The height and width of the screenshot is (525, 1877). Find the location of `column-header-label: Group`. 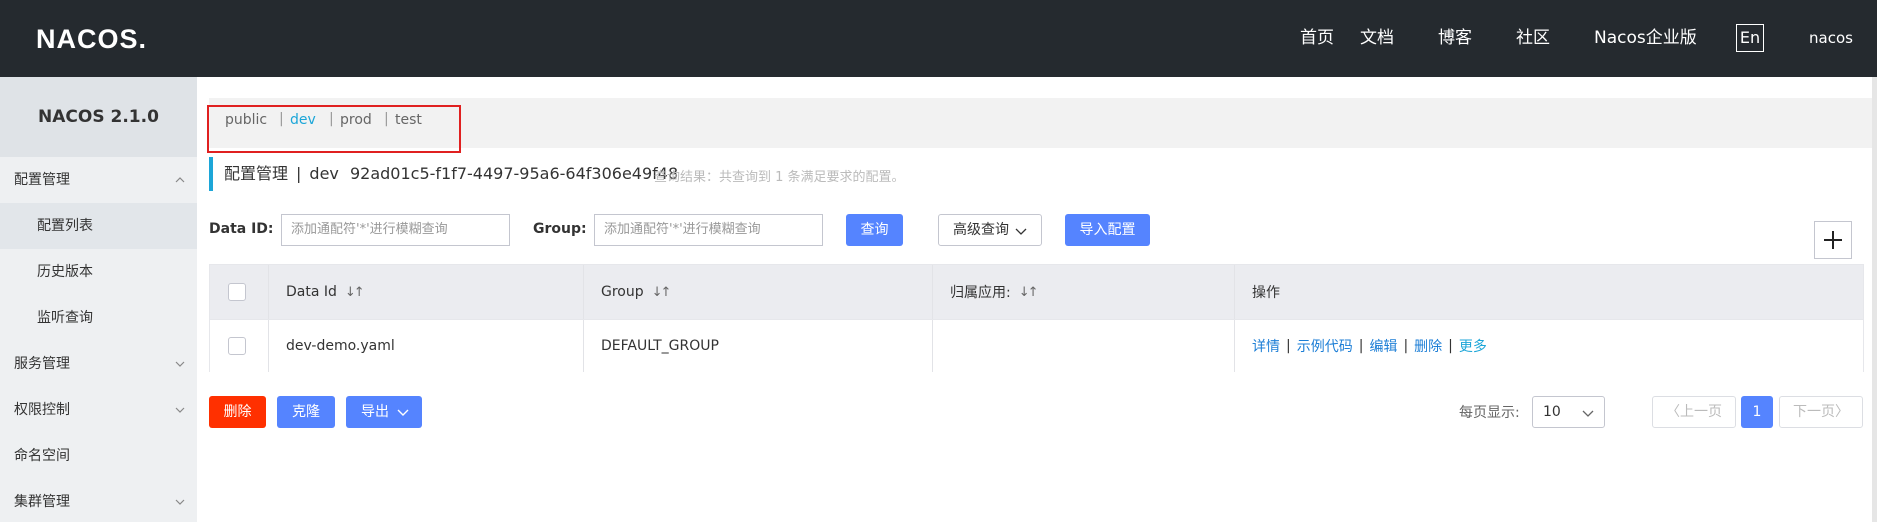

column-header-label: Group is located at coordinates (622, 292).